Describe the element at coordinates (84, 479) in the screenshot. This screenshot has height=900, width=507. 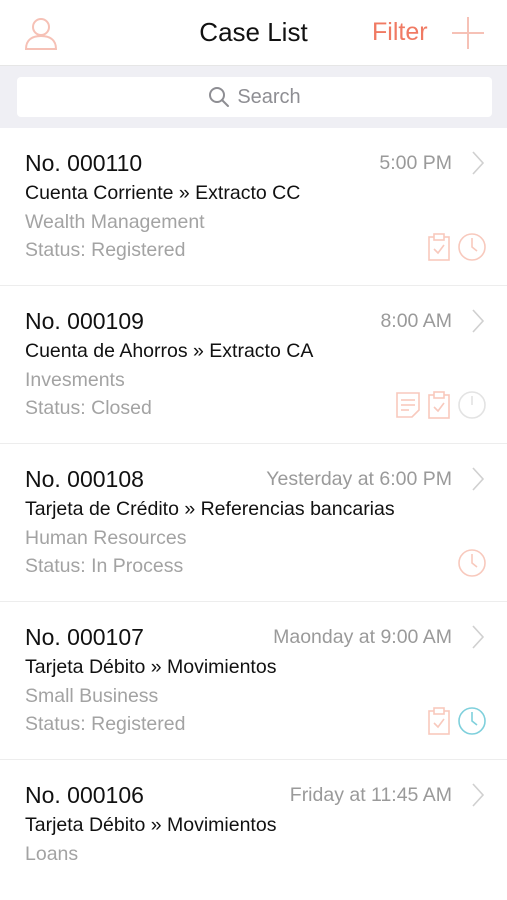
I see `case-number: No. 000108` at that location.